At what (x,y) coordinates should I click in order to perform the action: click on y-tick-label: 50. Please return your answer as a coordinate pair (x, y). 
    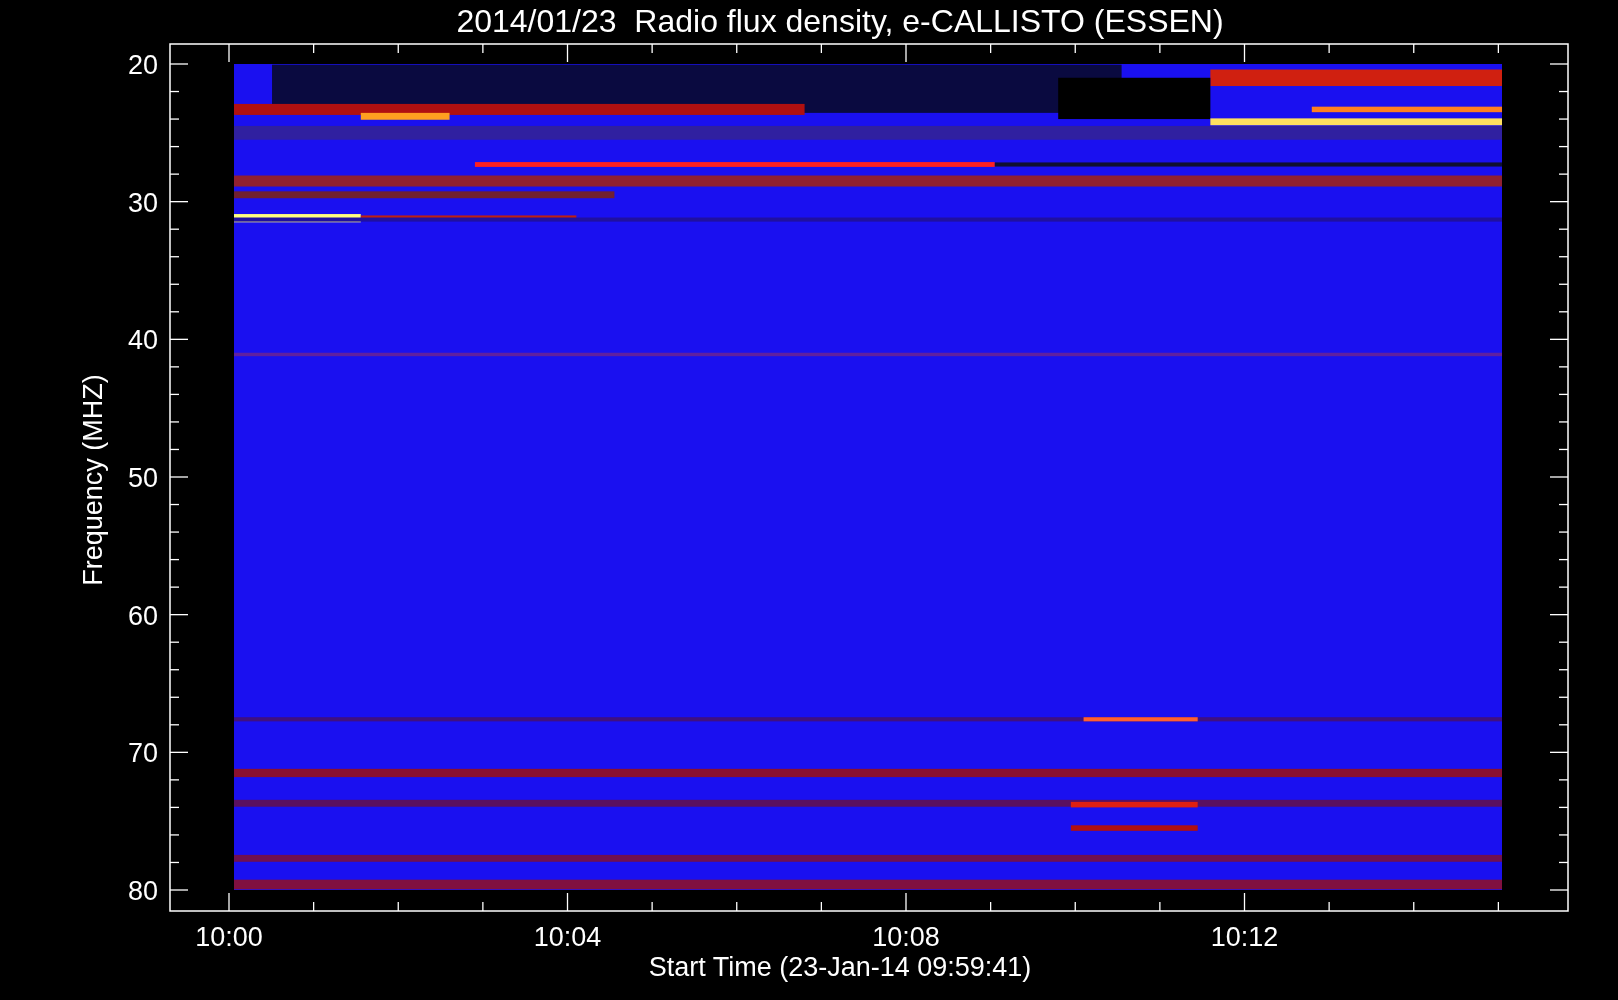
    Looking at the image, I should click on (142, 478).